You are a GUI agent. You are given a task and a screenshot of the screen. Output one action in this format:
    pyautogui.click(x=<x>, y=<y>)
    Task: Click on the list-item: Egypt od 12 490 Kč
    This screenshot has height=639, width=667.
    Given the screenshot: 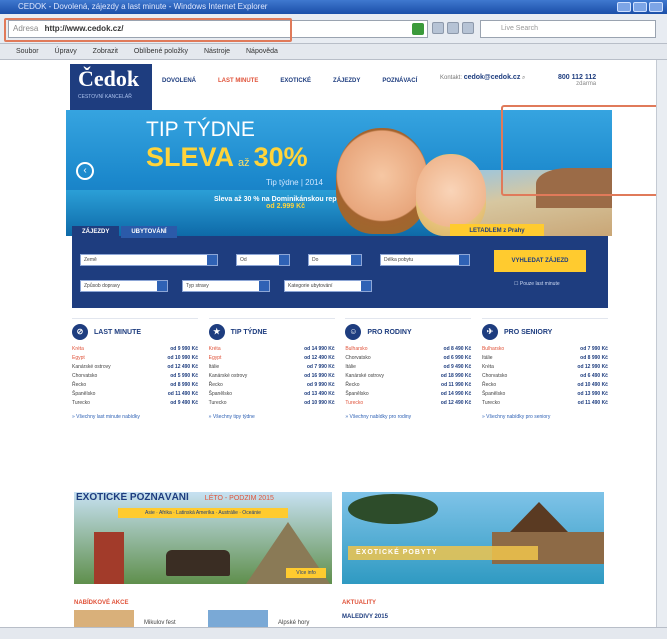 What is the action you would take?
    pyautogui.click(x=272, y=358)
    